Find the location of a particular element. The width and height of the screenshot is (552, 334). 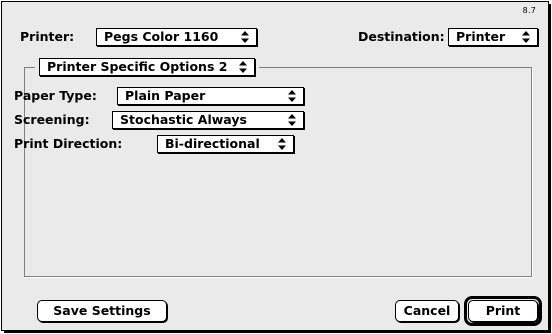

paper-type-popup: Plain Paper is located at coordinates (210, 96).